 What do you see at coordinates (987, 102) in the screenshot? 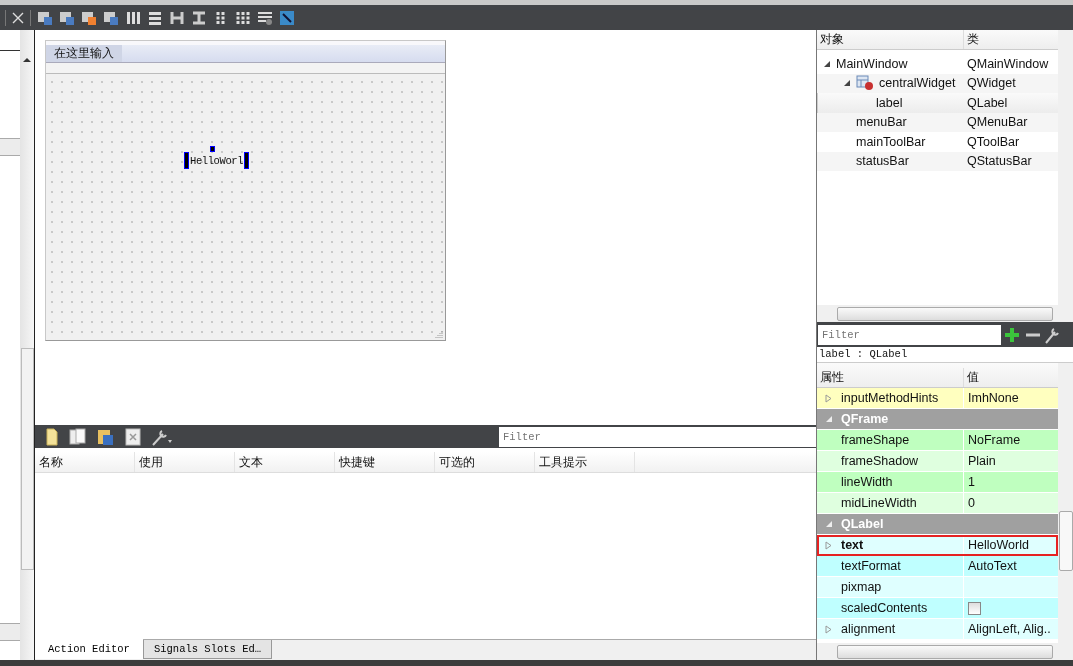
I see `class-name: QLabel` at bounding box center [987, 102].